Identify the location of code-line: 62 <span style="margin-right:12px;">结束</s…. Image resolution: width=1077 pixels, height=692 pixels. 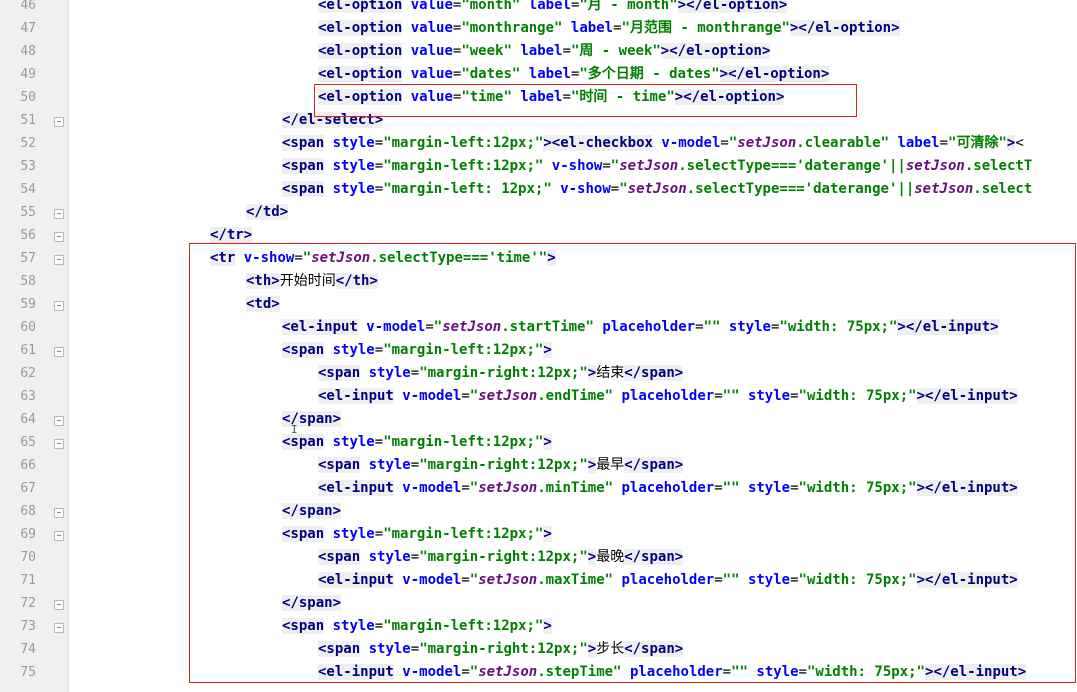
(538, 373).